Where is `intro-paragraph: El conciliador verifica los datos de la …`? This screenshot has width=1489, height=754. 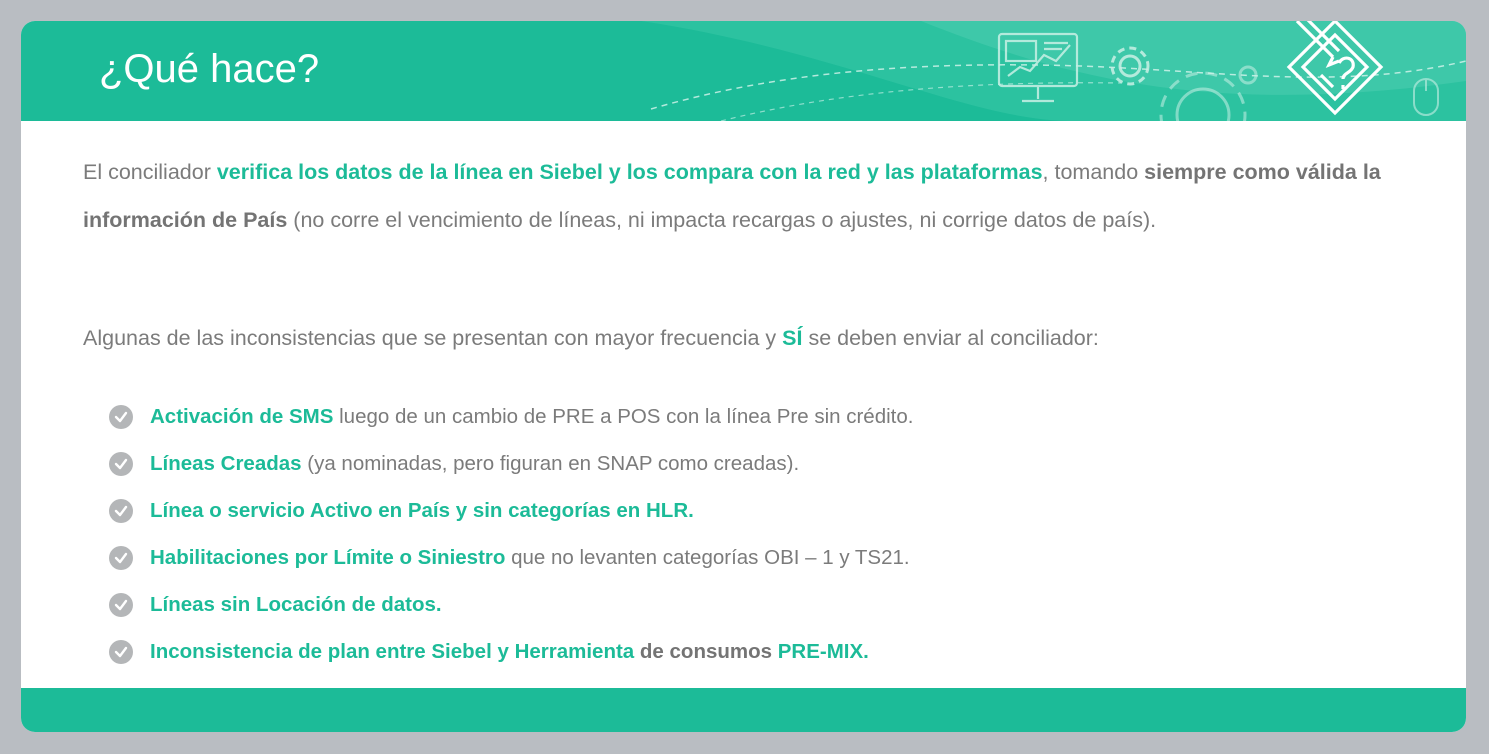 intro-paragraph: El conciliador verifica los datos de la … is located at coordinates (753, 196).